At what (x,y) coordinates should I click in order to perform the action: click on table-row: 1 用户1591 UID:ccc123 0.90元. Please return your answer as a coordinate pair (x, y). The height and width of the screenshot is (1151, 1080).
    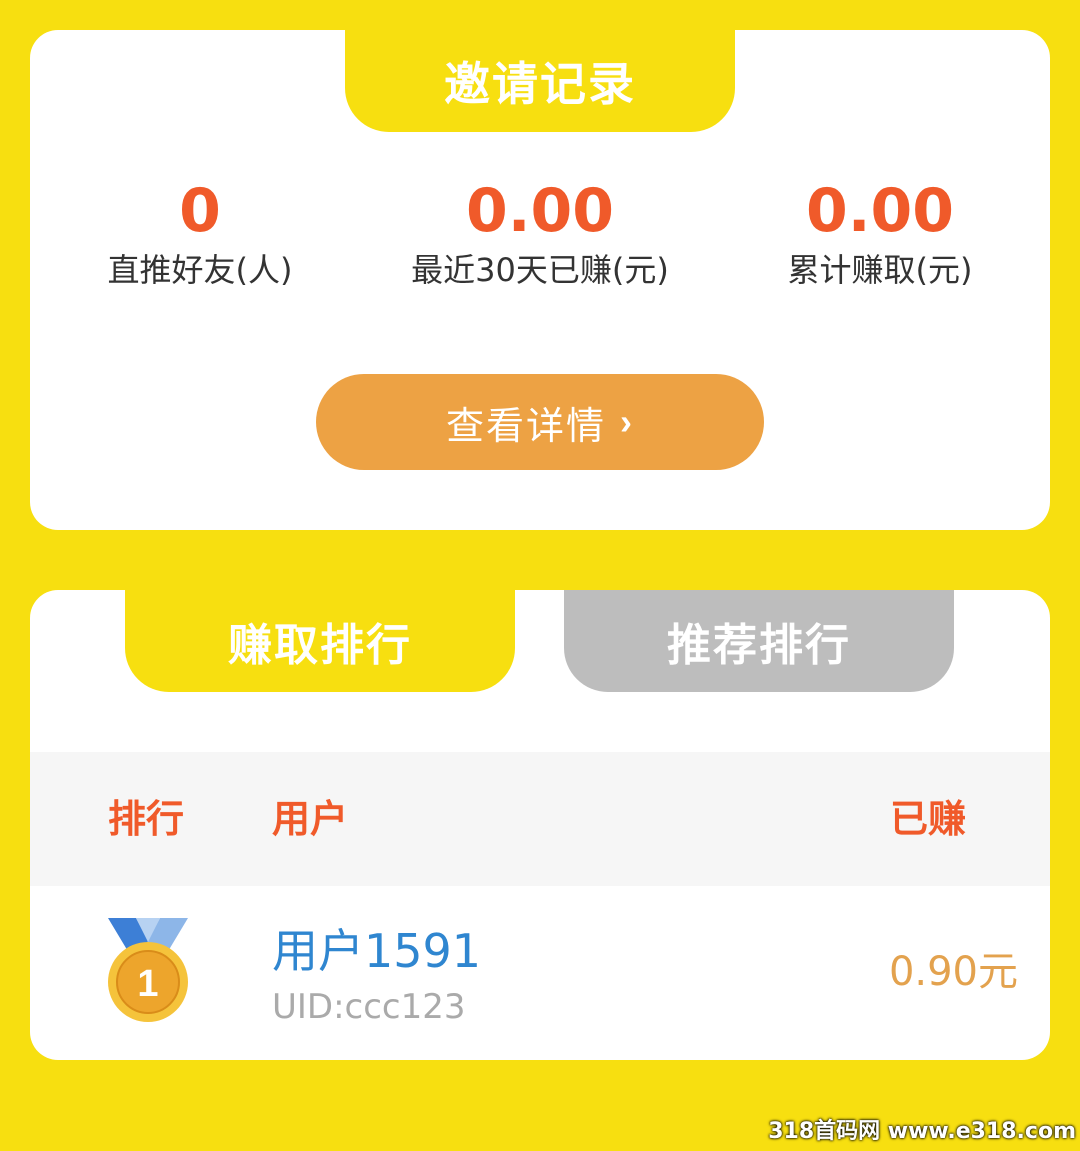
    Looking at the image, I should click on (540, 973).